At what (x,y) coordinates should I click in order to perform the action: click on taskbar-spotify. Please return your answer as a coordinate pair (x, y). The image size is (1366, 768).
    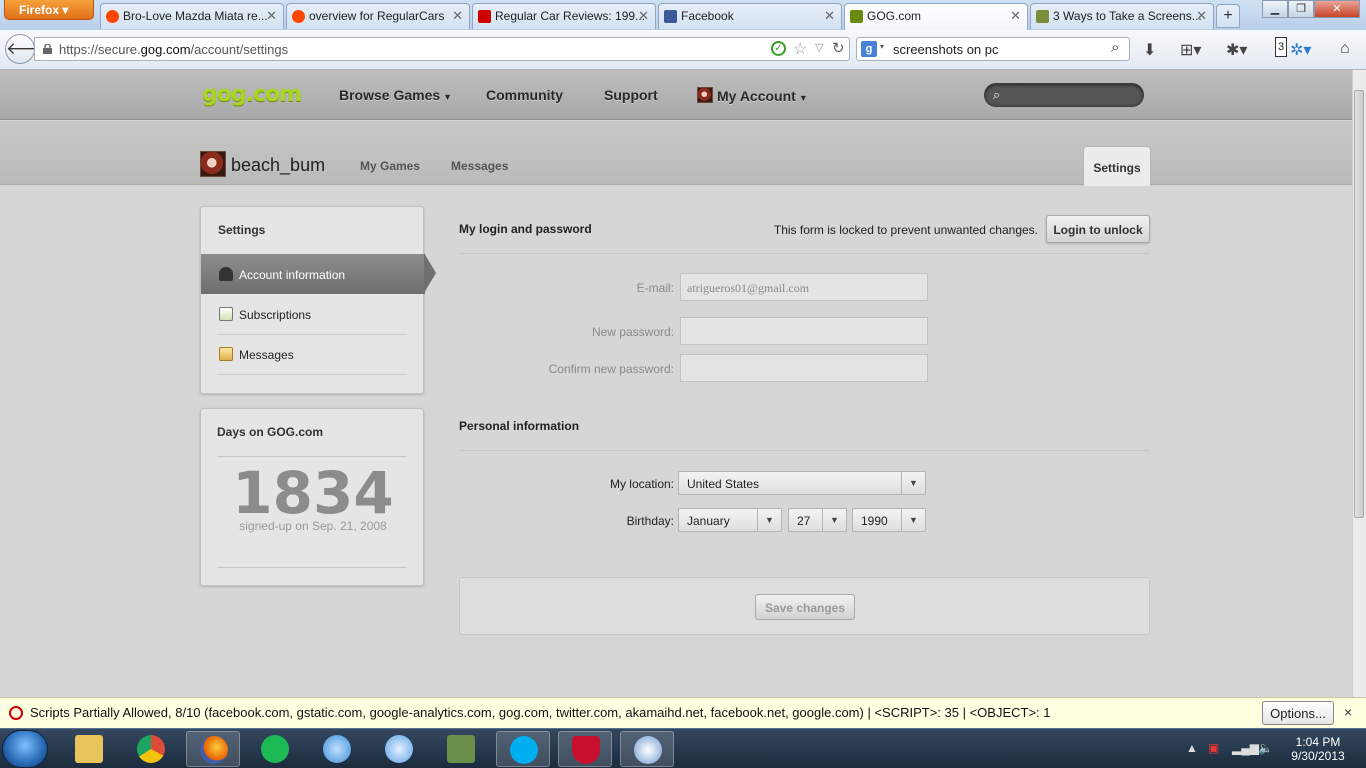
    Looking at the image, I should click on (275, 749).